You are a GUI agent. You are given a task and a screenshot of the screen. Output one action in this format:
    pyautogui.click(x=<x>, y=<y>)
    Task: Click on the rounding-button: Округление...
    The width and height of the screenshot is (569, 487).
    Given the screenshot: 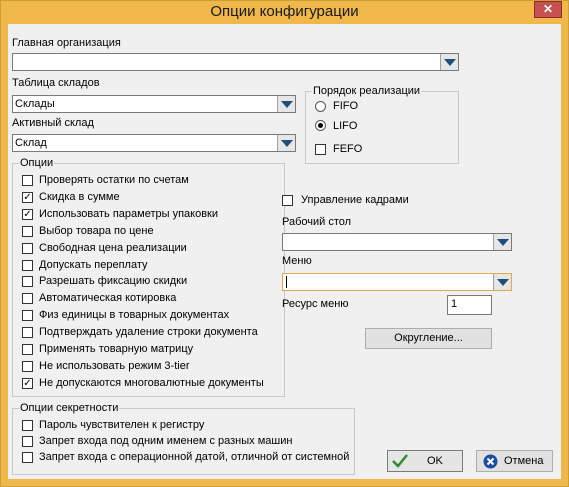 What is the action you would take?
    pyautogui.click(x=428, y=338)
    